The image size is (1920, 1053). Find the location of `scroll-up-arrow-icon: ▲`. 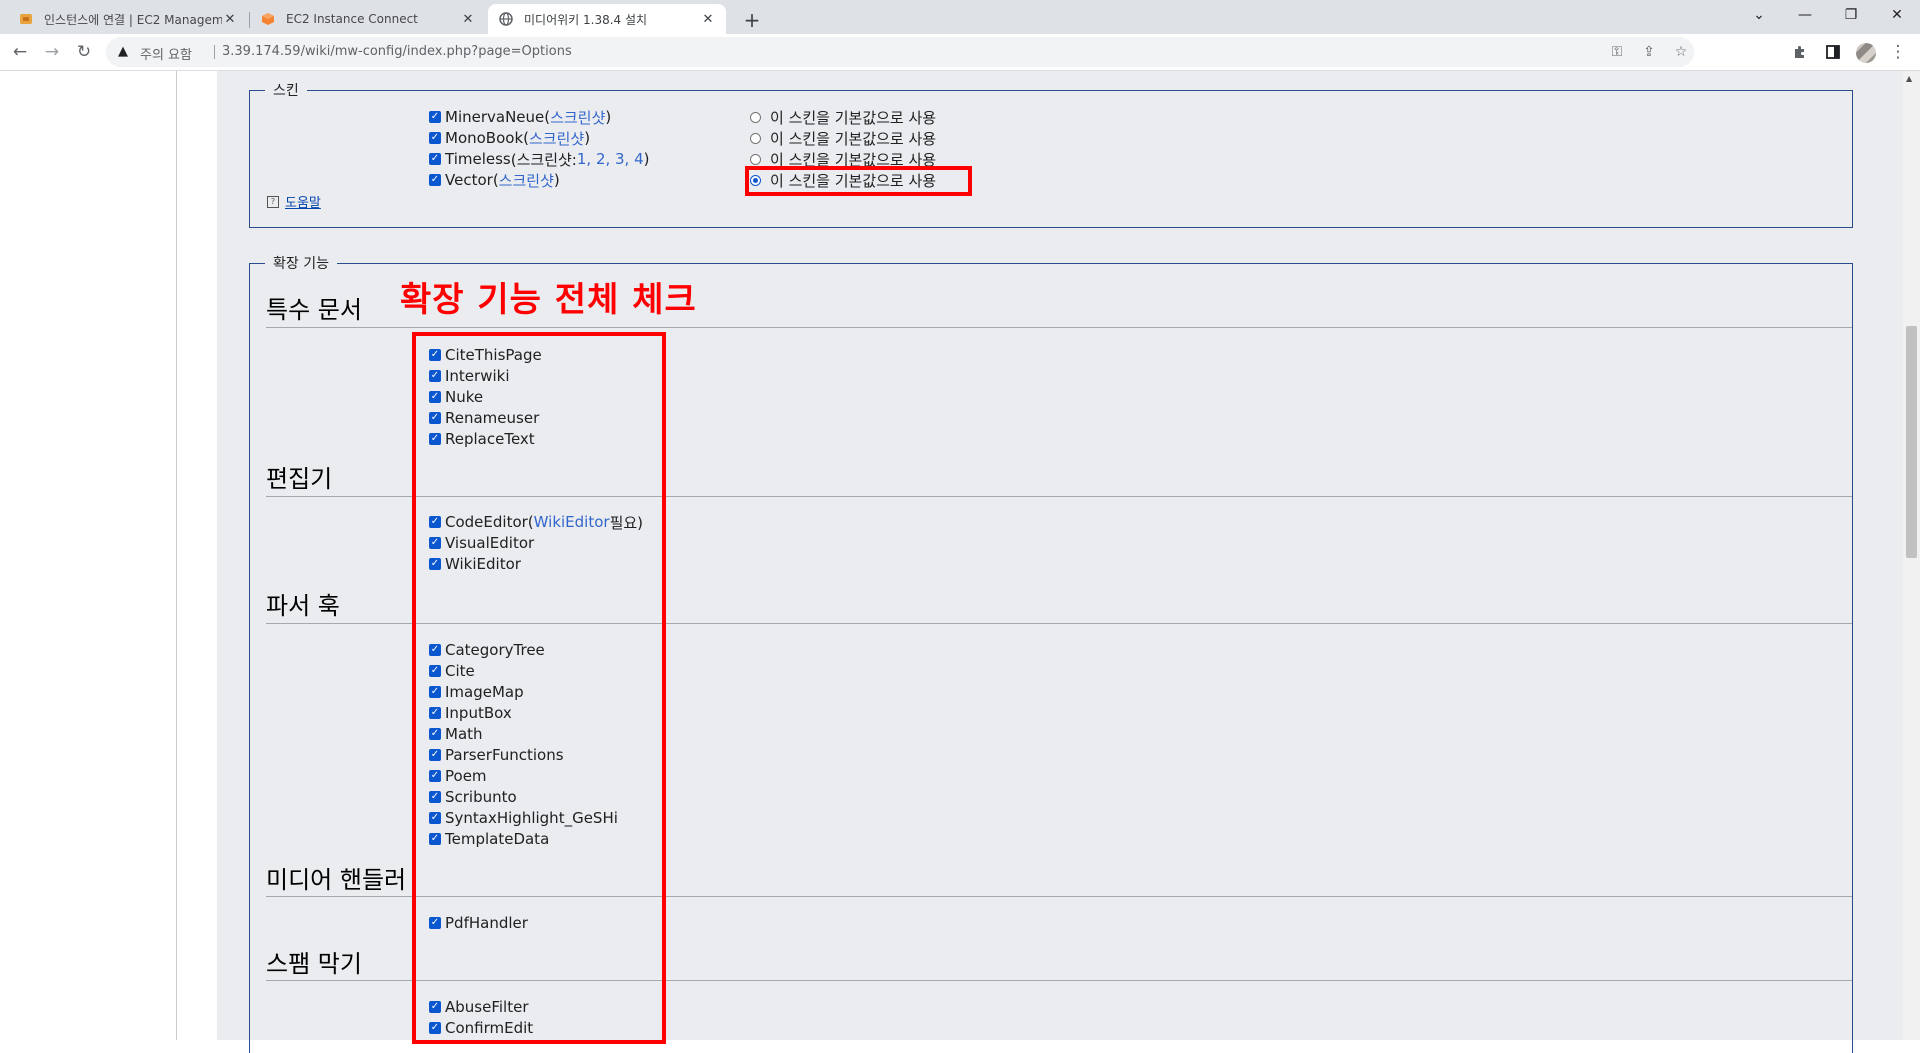

scroll-up-arrow-icon: ▲ is located at coordinates (1909, 78).